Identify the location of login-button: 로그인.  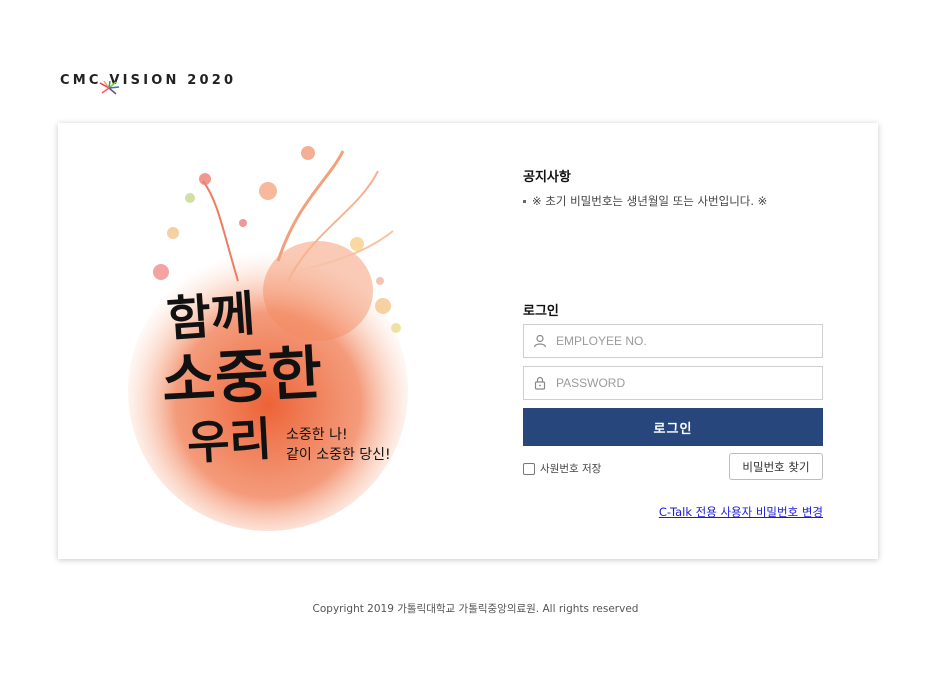
(673, 427).